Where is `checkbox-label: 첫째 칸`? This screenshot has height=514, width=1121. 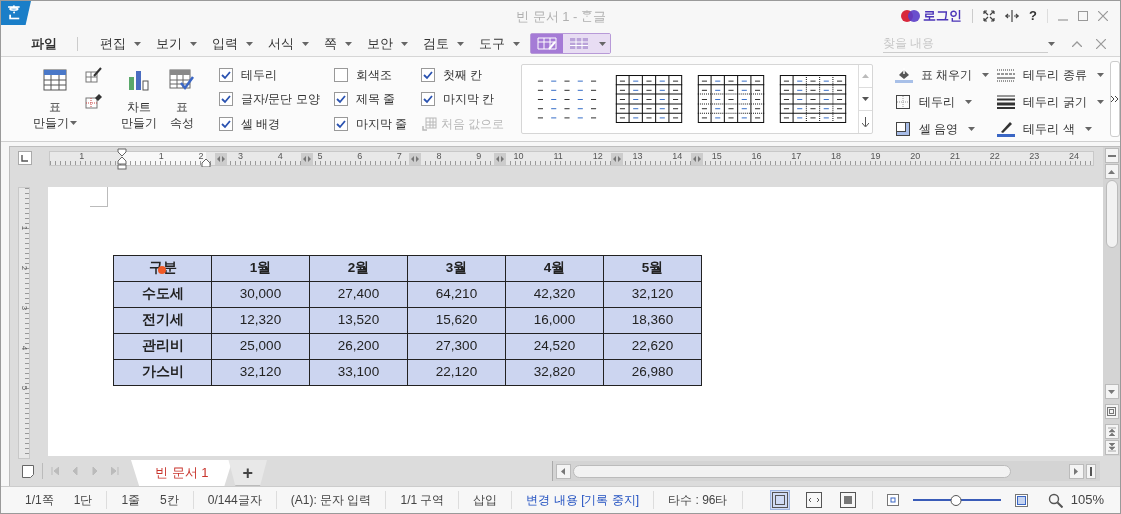 checkbox-label: 첫째 칸 is located at coordinates (463, 75).